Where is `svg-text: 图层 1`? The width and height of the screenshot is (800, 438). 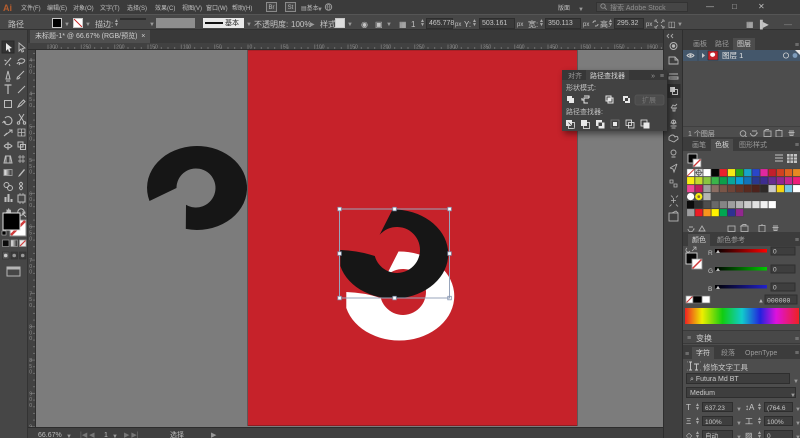
svg-text: 图层 1 is located at coordinates (732, 55).